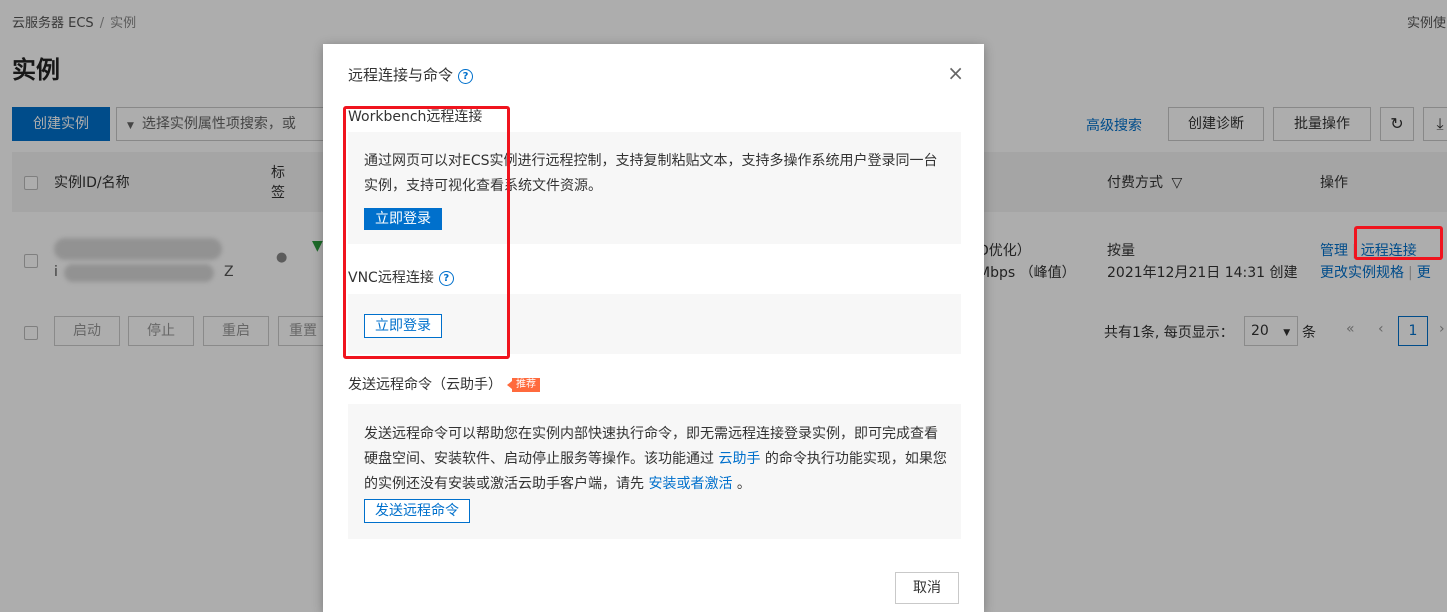 This screenshot has height=612, width=1447. What do you see at coordinates (741, 484) in the screenshot?
I see `command-desc-part3: 。` at bounding box center [741, 484].